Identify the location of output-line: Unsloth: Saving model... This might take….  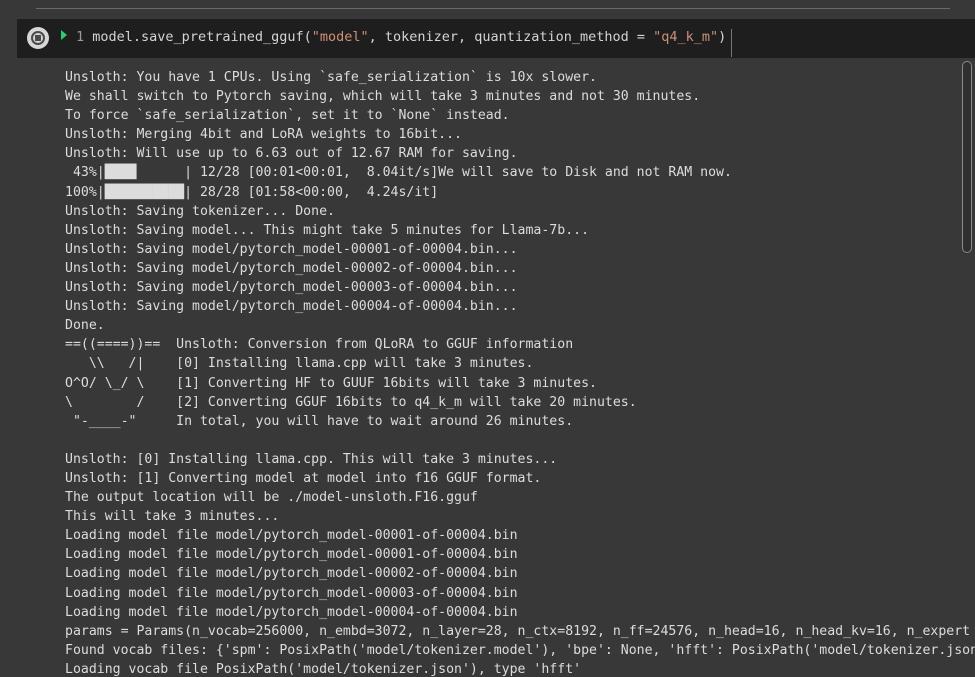
(327, 230).